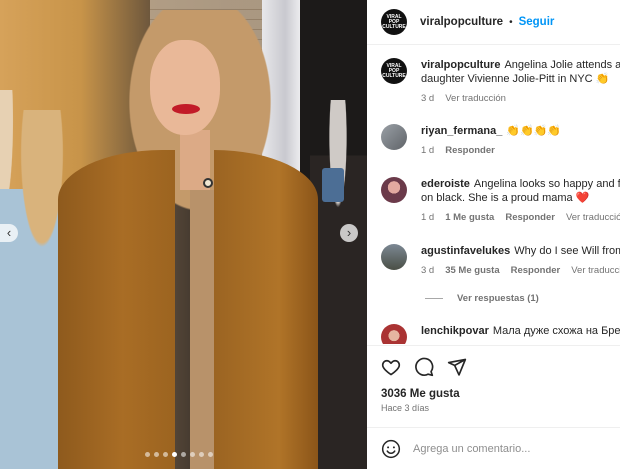  Describe the element at coordinates (391, 367) in the screenshot. I see `heart-icon` at that location.